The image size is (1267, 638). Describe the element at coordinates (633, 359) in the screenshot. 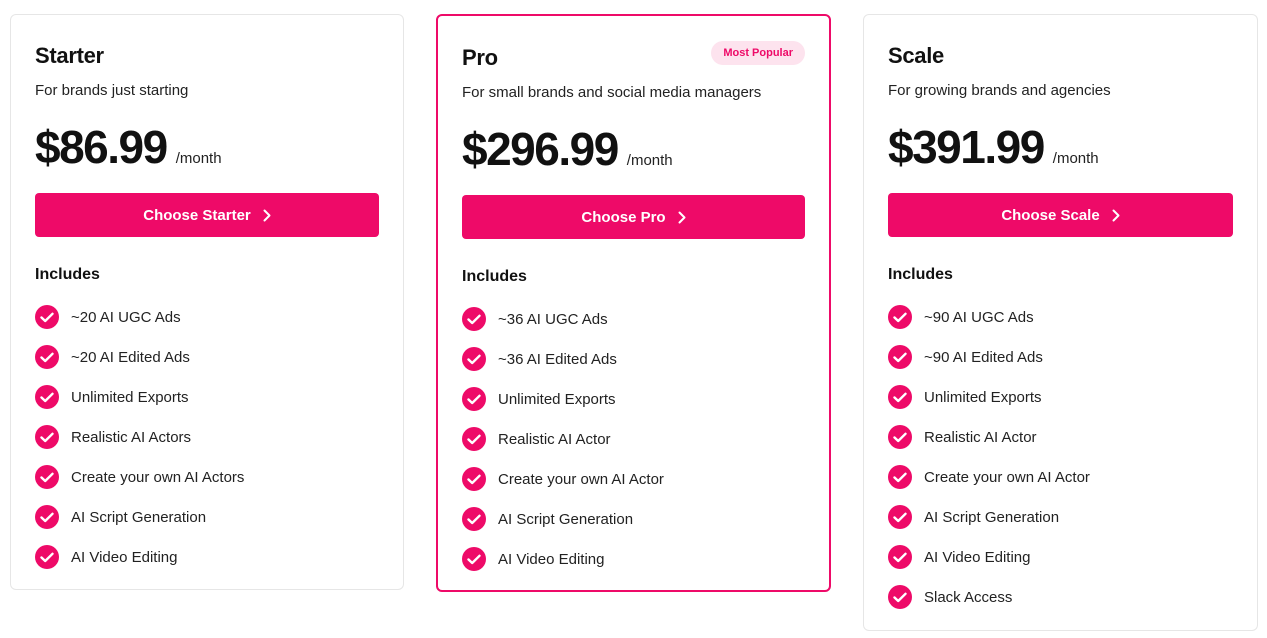

I see `feature-item: ~36 AI Edited Ads` at that location.